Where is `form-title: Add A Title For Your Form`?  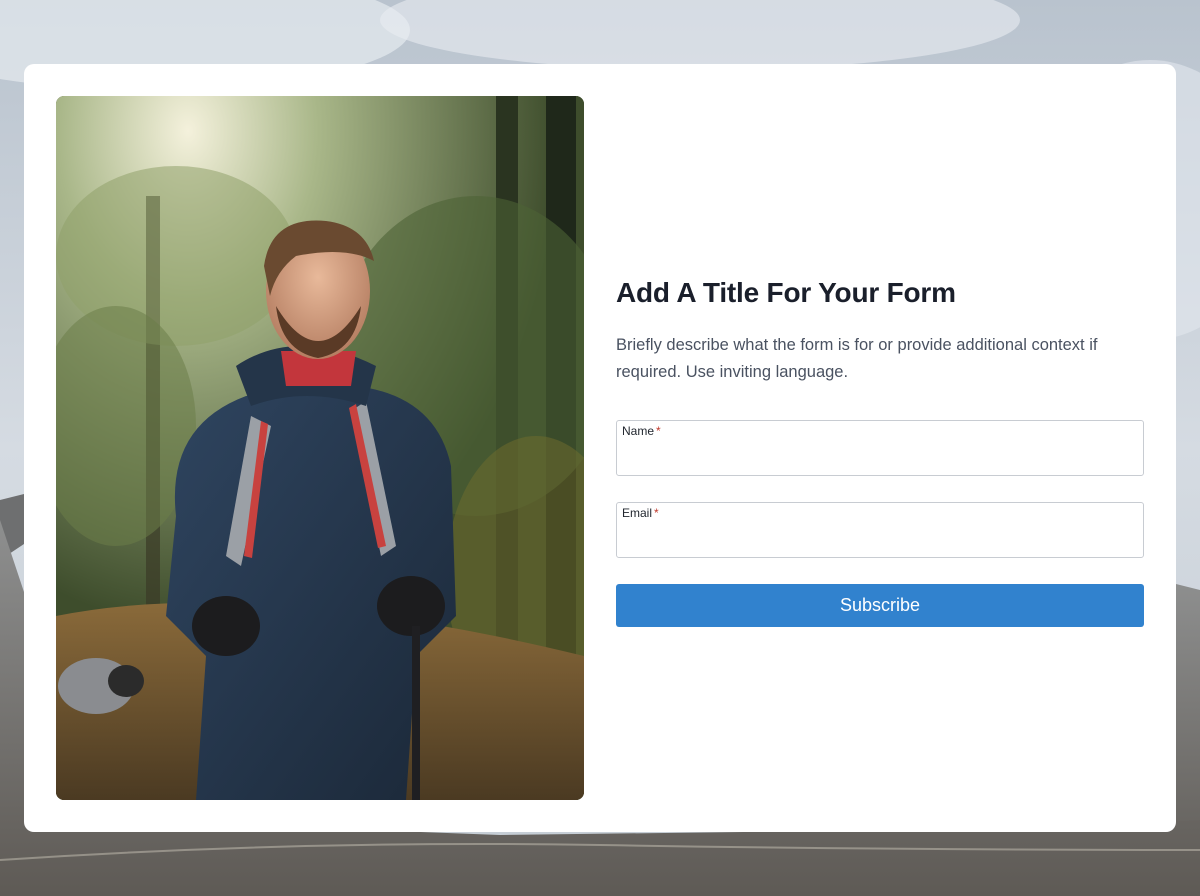
form-title: Add A Title For Your Form is located at coordinates (786, 292).